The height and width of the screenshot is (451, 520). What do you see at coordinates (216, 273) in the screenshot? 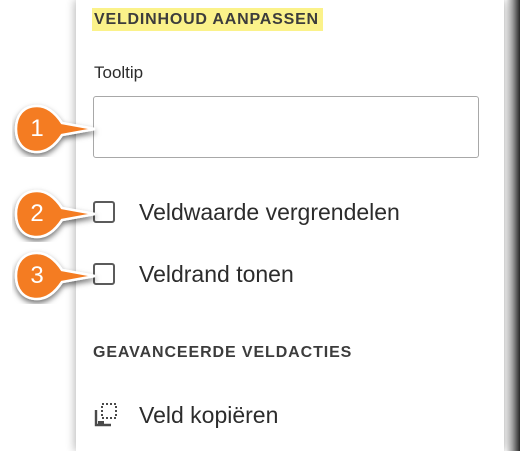
I see `show-field-border-label: Veldrand tonen` at bounding box center [216, 273].